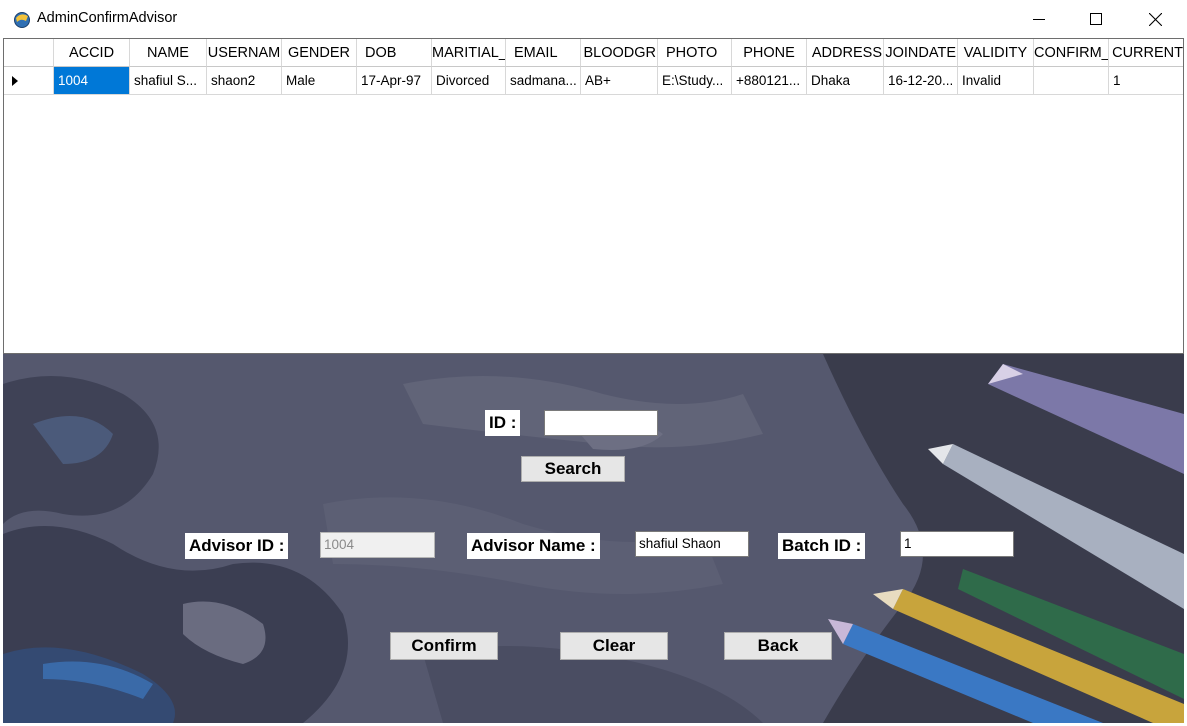 The width and height of the screenshot is (1187, 726). Describe the element at coordinates (614, 646) in the screenshot. I see `clear-button: Clear` at that location.